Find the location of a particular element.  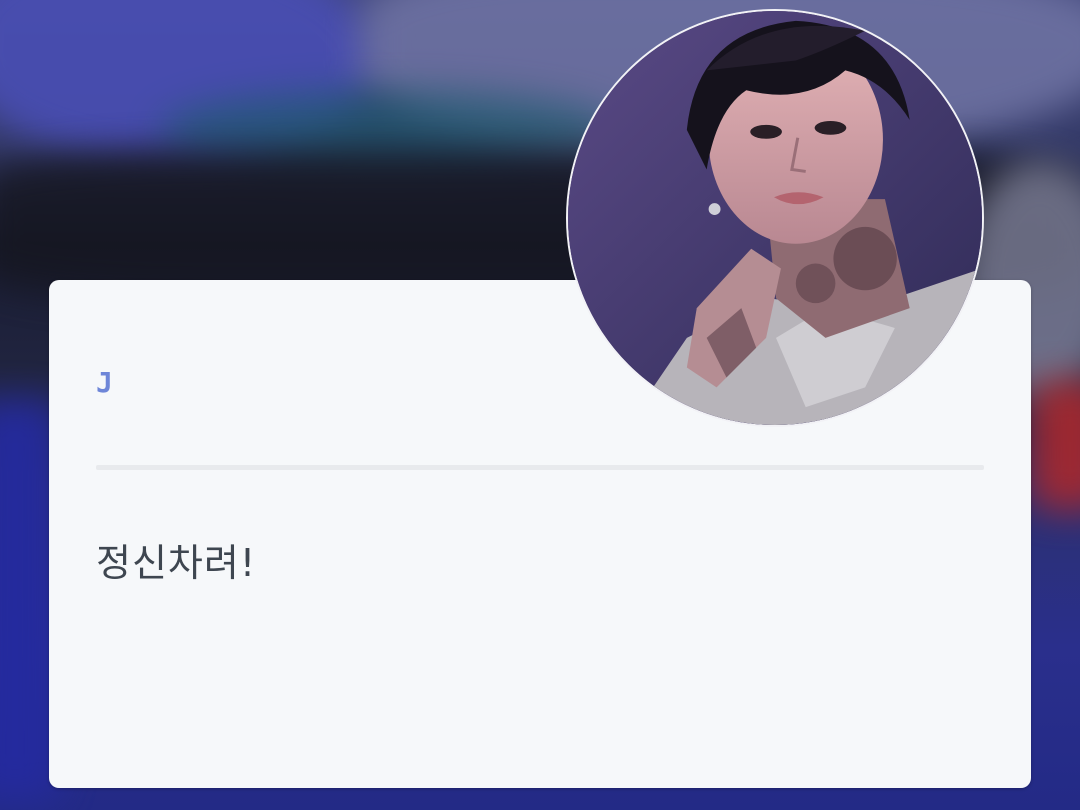

divider is located at coordinates (540, 467).